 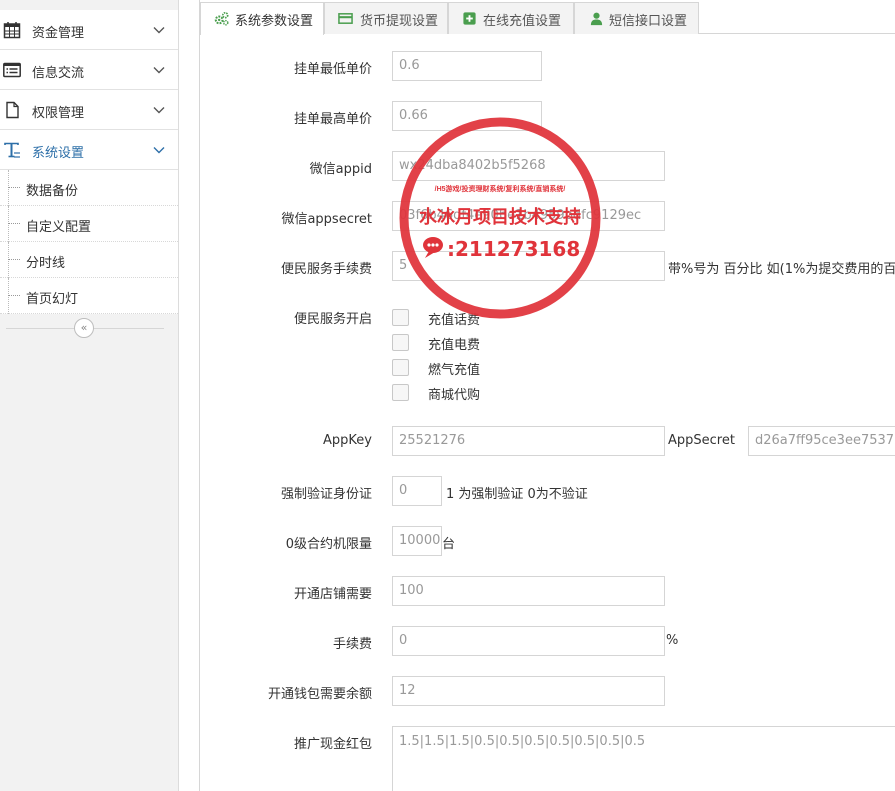 I want to click on force-id-input: 0, so click(x=417, y=491).